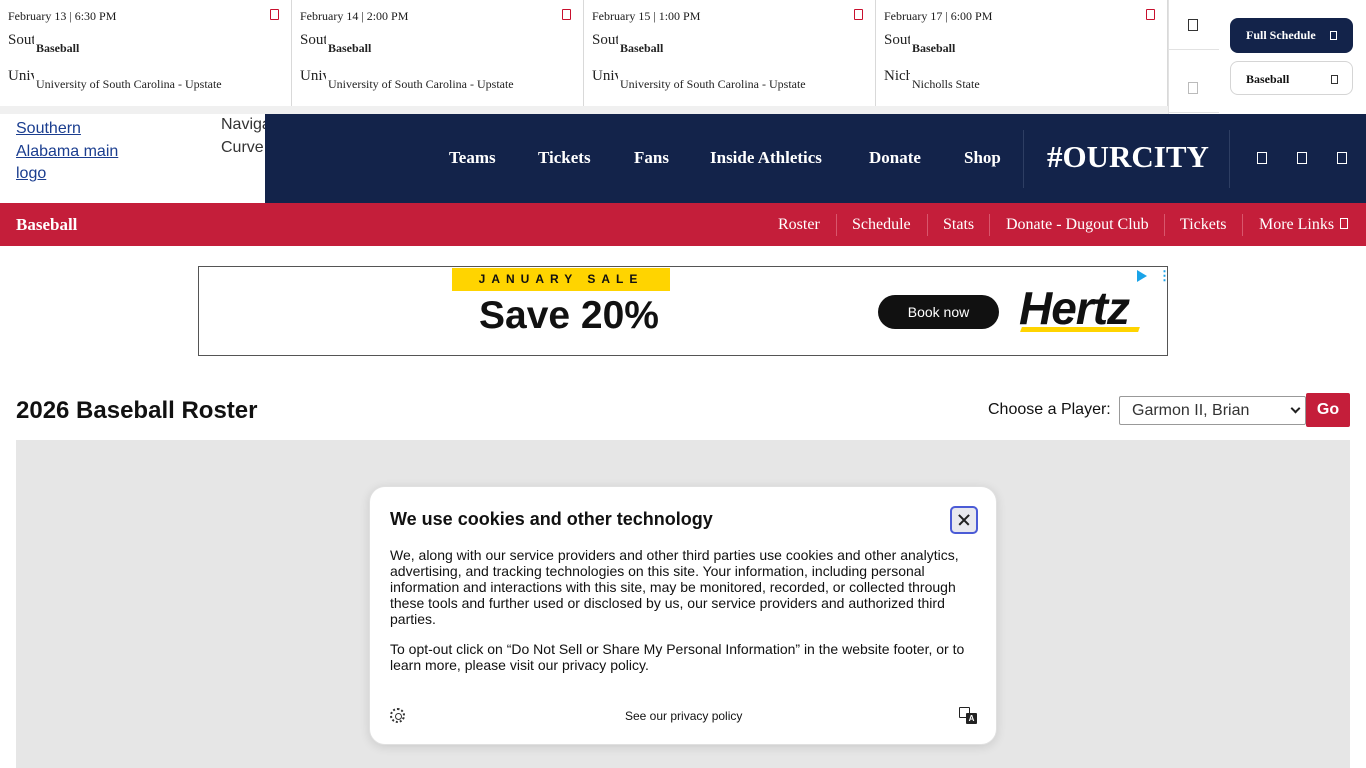 The image size is (1366, 768). I want to click on go-button: Go, so click(1328, 410).